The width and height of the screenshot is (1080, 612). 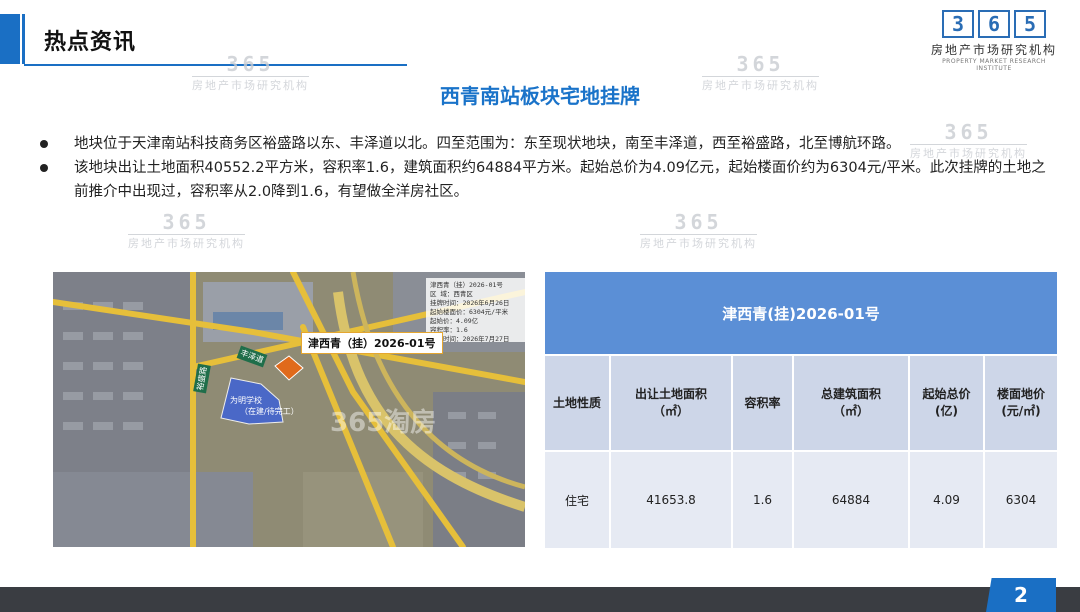 I want to click on col-header: 土地性质, so click(x=578, y=403).